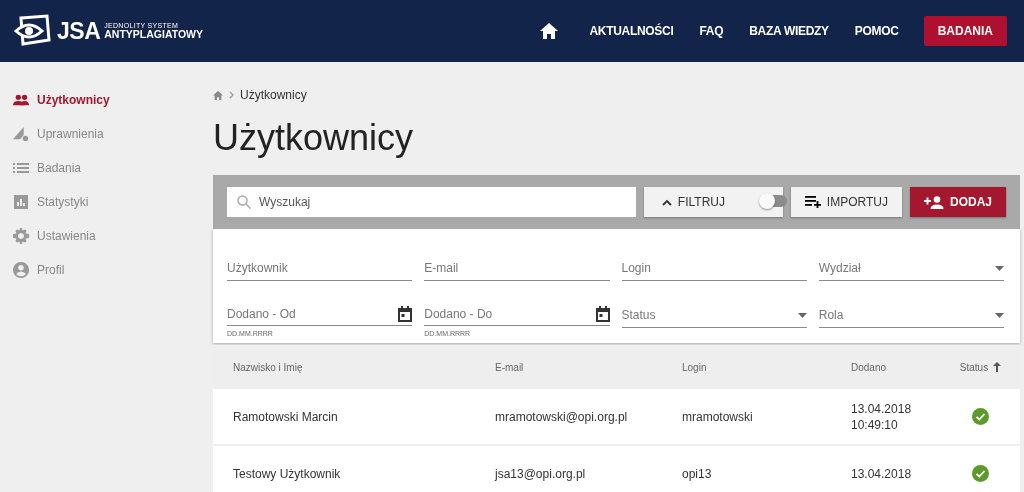  I want to click on search-icon, so click(244, 202).